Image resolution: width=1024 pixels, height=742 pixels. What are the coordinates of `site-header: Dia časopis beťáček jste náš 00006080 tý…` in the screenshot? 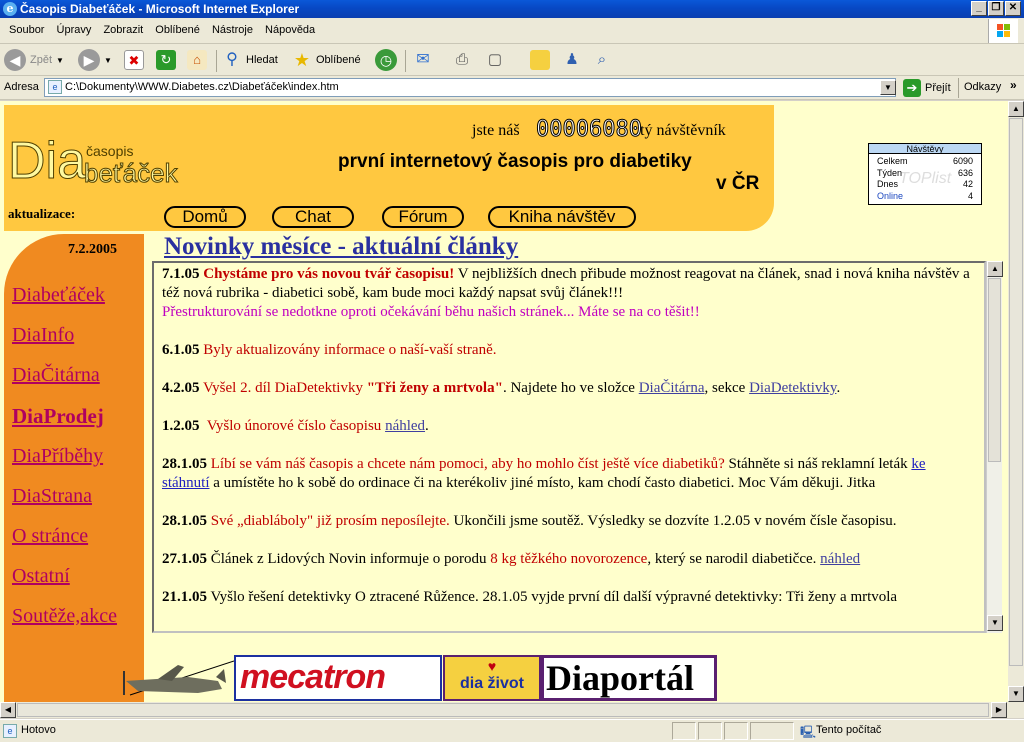 It's located at (389, 154).